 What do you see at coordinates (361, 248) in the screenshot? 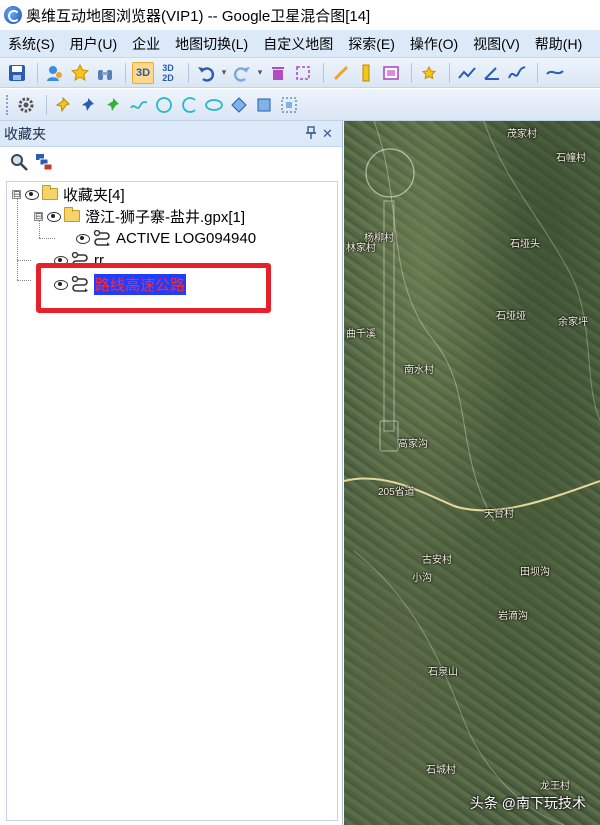
I see `map-place-label: 林家村` at bounding box center [361, 248].